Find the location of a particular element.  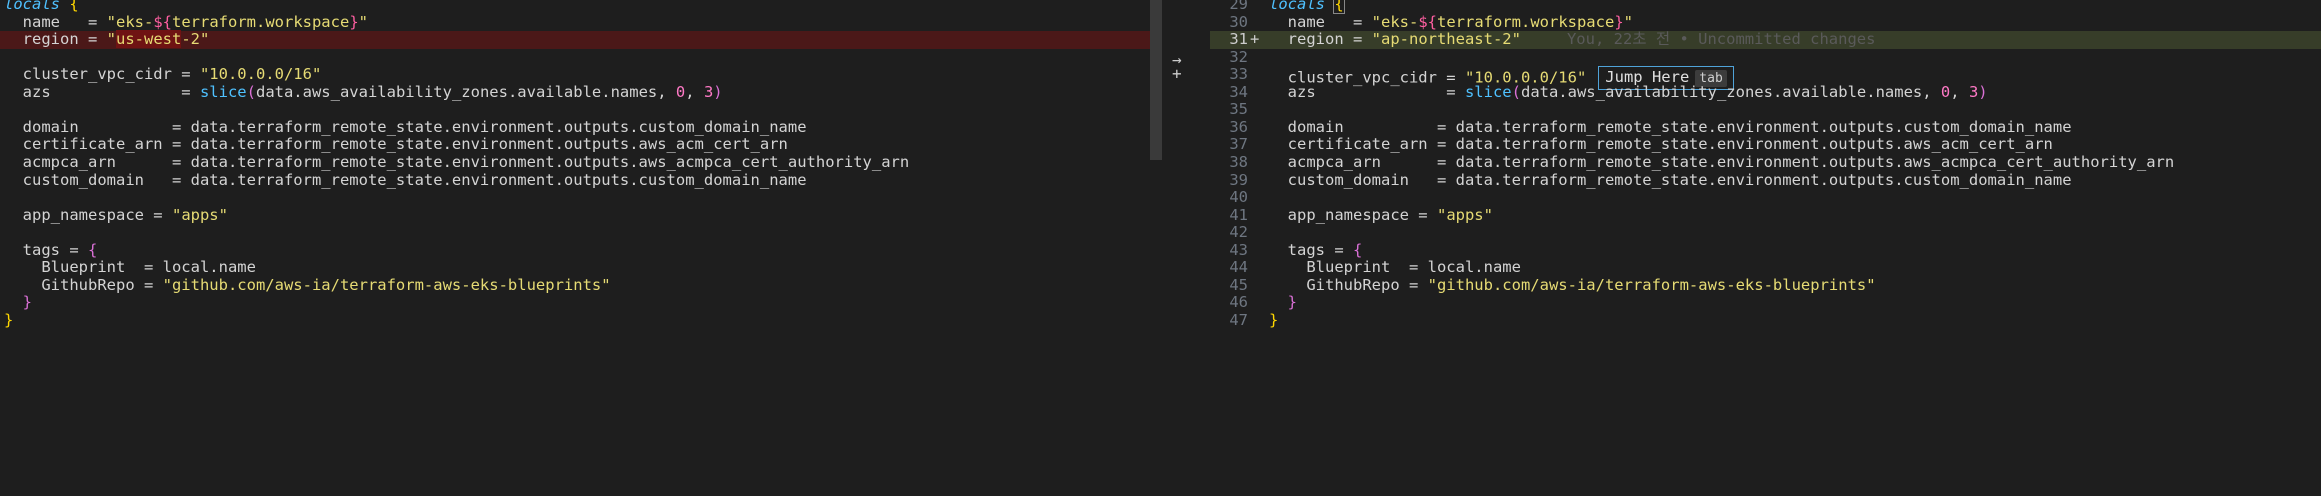

token: "eks- is located at coordinates (1395, 21).